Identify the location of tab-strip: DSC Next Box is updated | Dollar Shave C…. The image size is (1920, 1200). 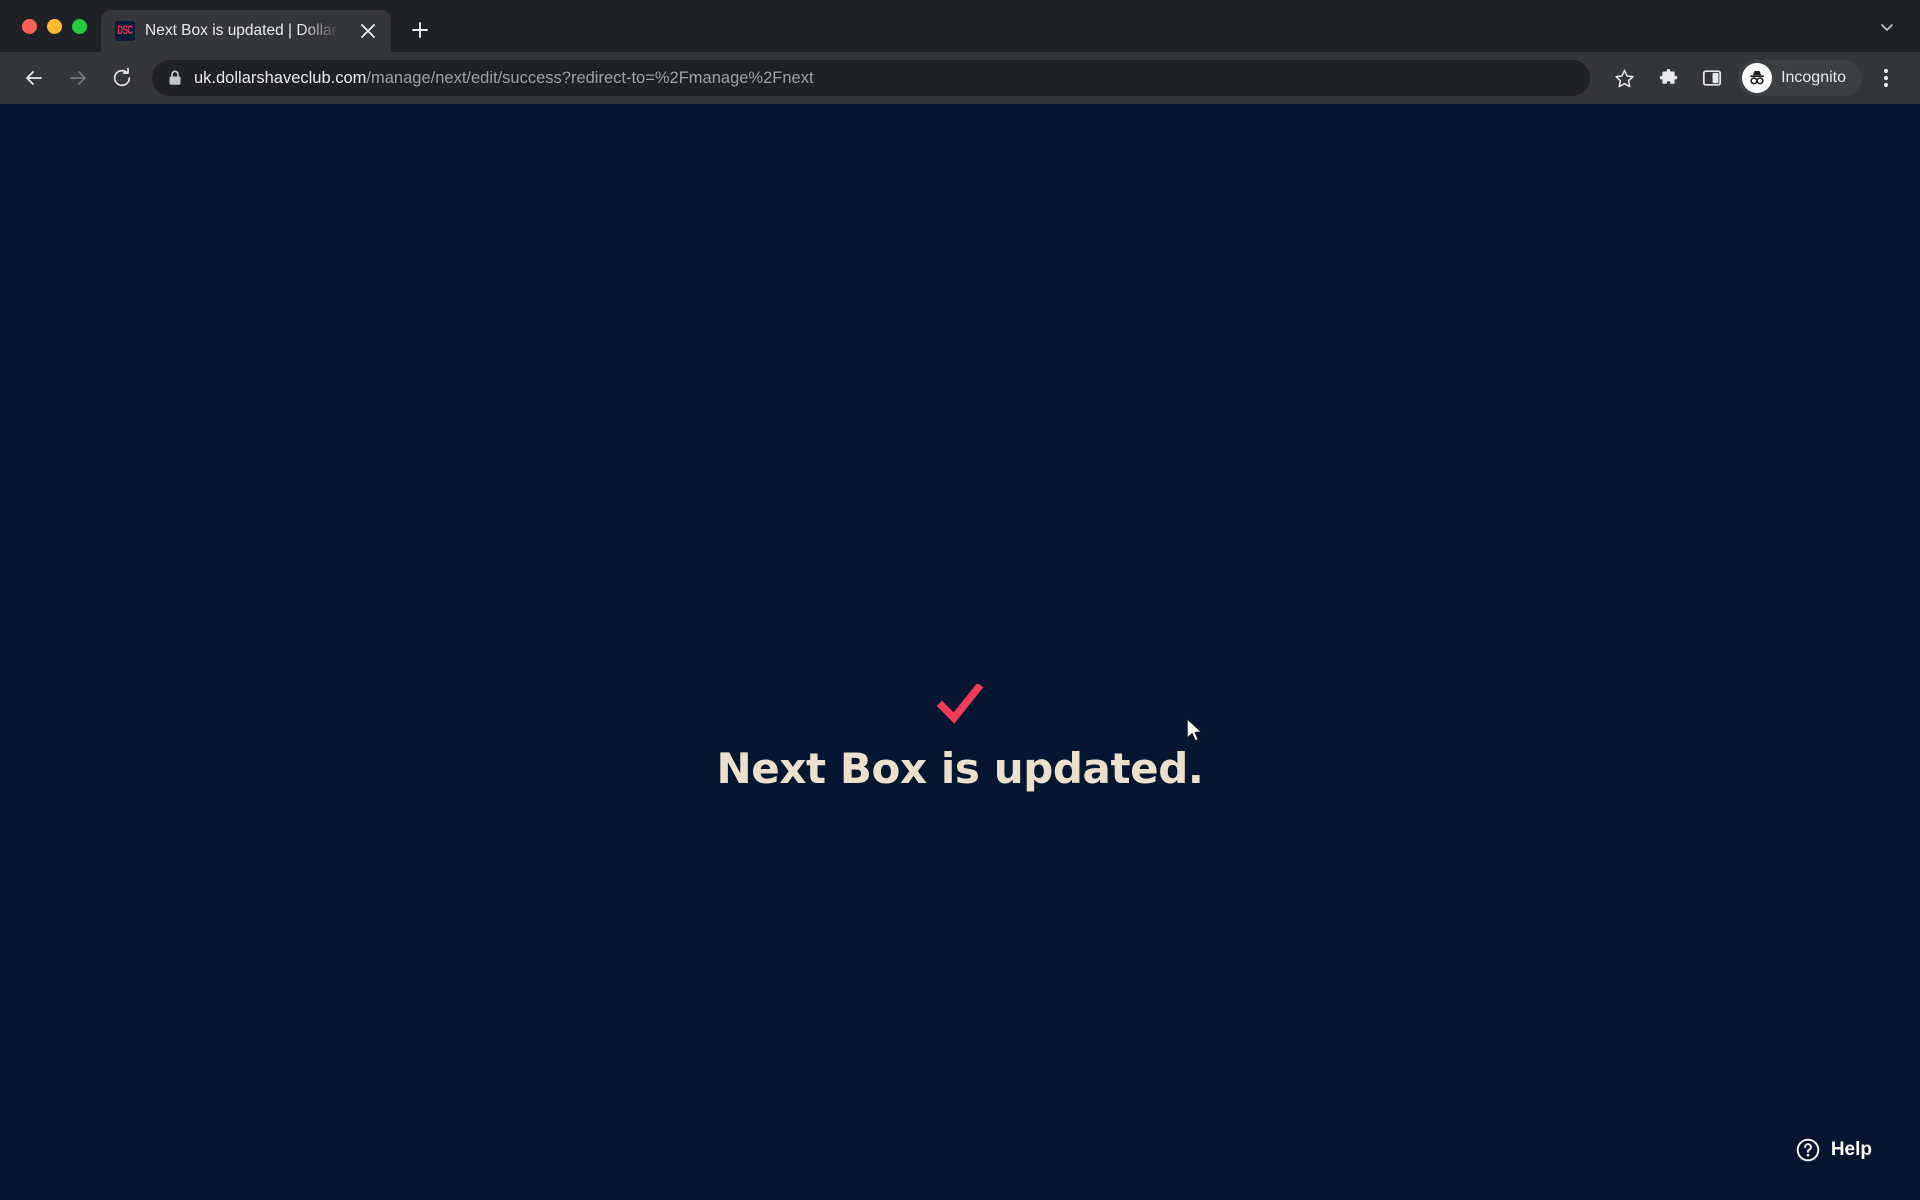
(960, 26).